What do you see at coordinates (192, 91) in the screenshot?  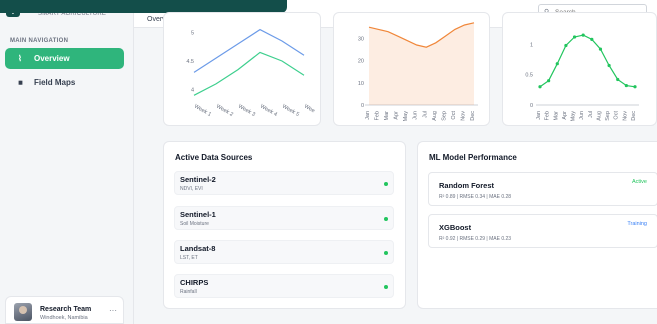 I see `y-tick-label: 4` at bounding box center [192, 91].